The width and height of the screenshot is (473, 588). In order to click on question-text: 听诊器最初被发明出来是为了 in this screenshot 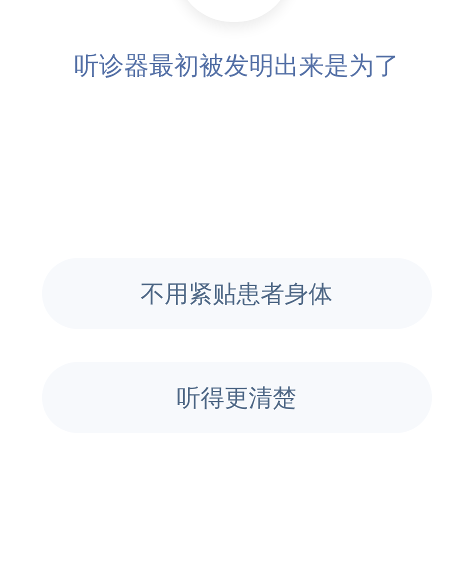, I will do `click(236, 66)`.